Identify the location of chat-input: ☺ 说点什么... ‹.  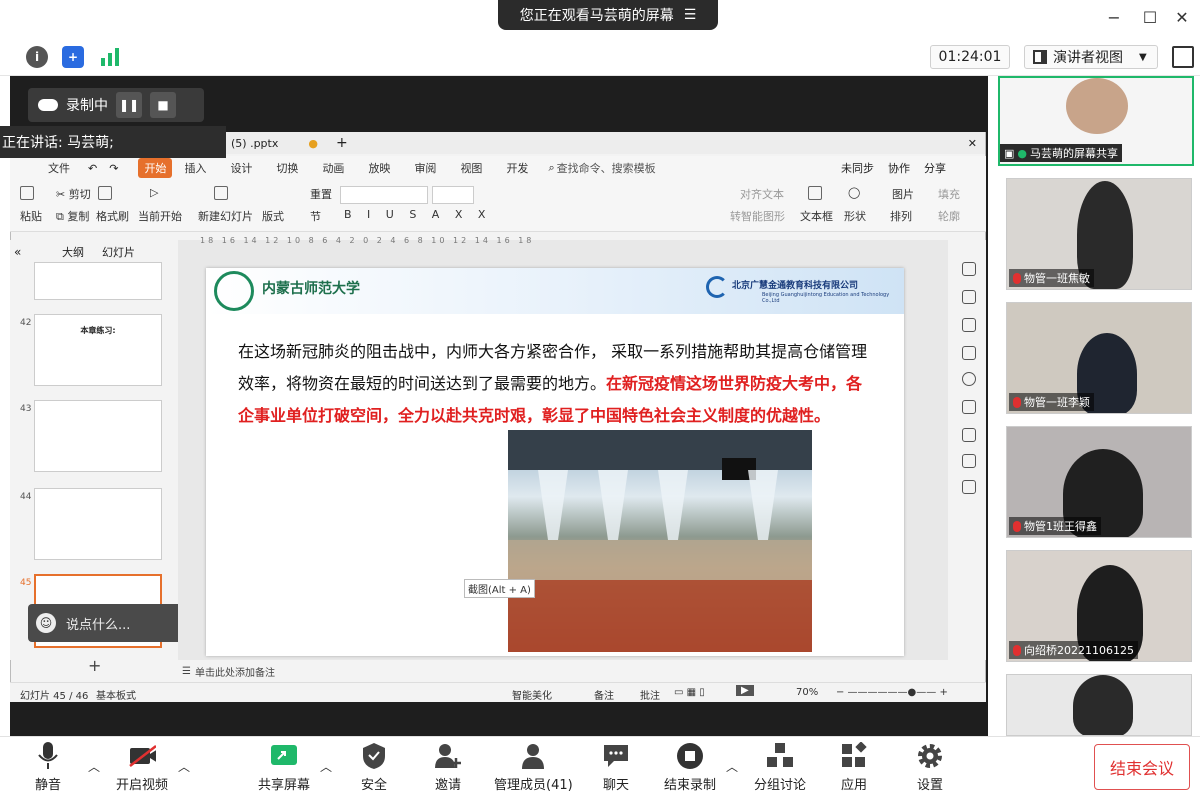
(113, 623).